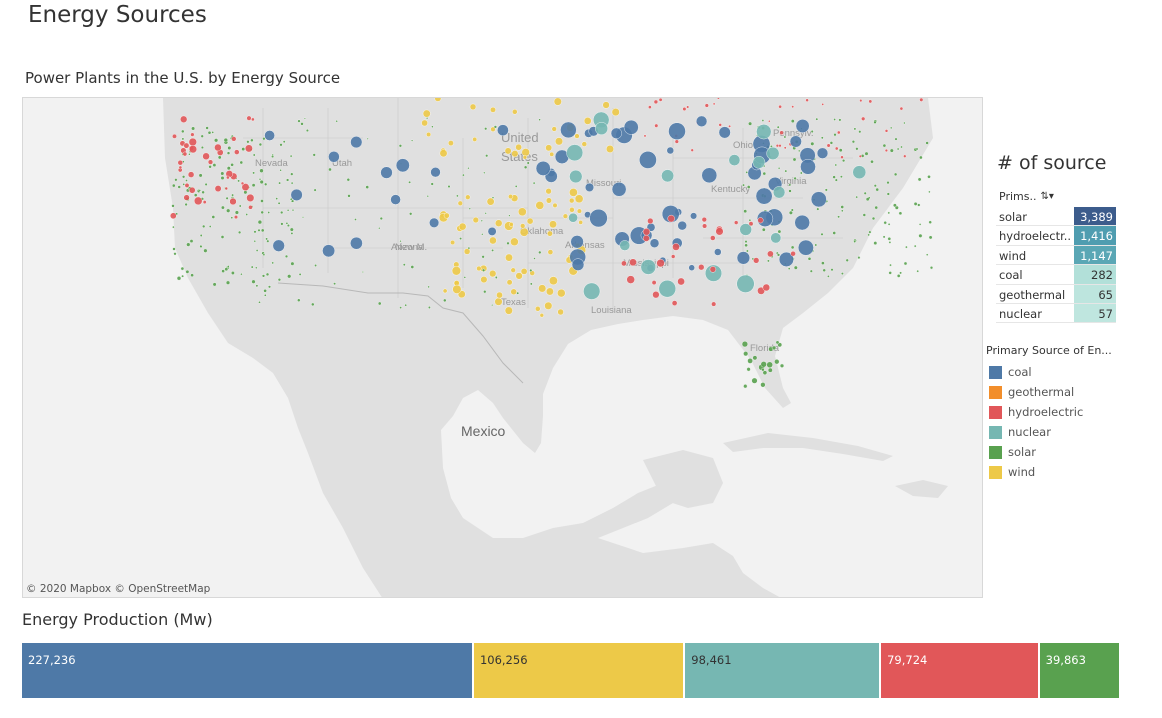 The image size is (1162, 718). I want to click on legend-item-nuclear: nuclear, so click(1036, 432).